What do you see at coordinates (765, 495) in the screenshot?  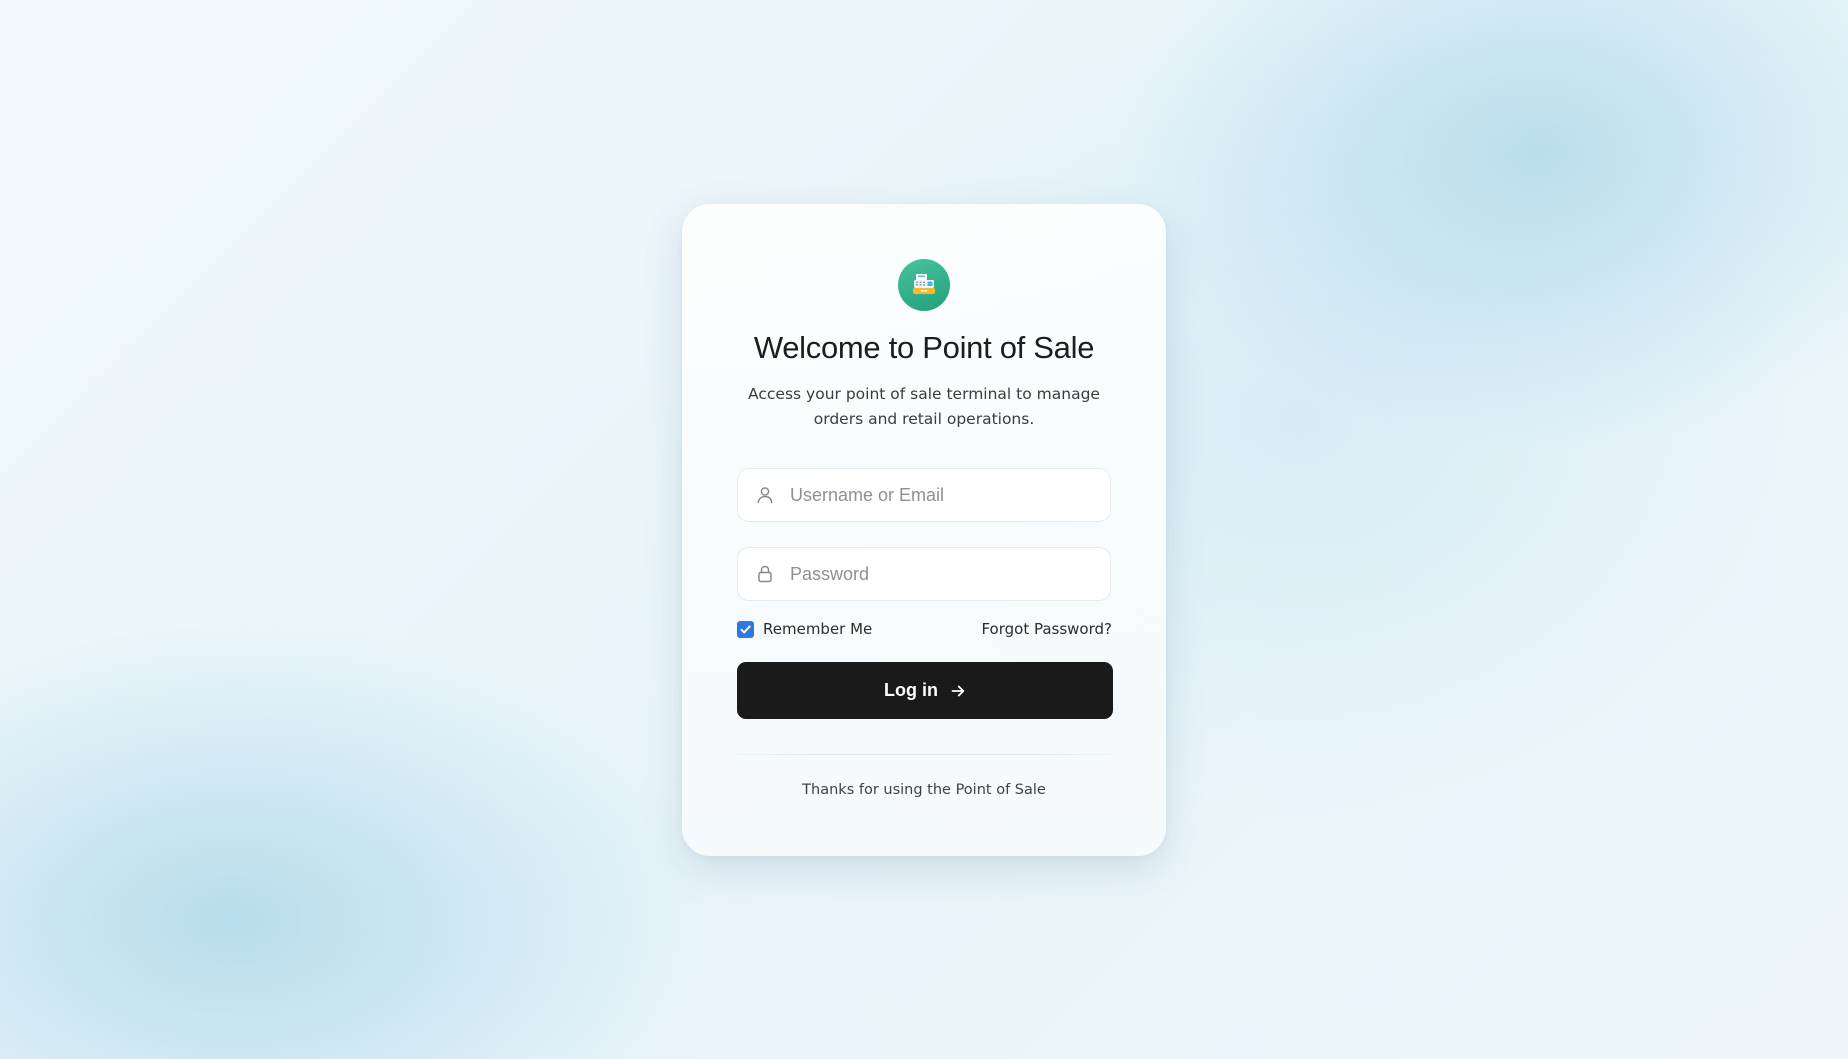 I see `user-icon` at bounding box center [765, 495].